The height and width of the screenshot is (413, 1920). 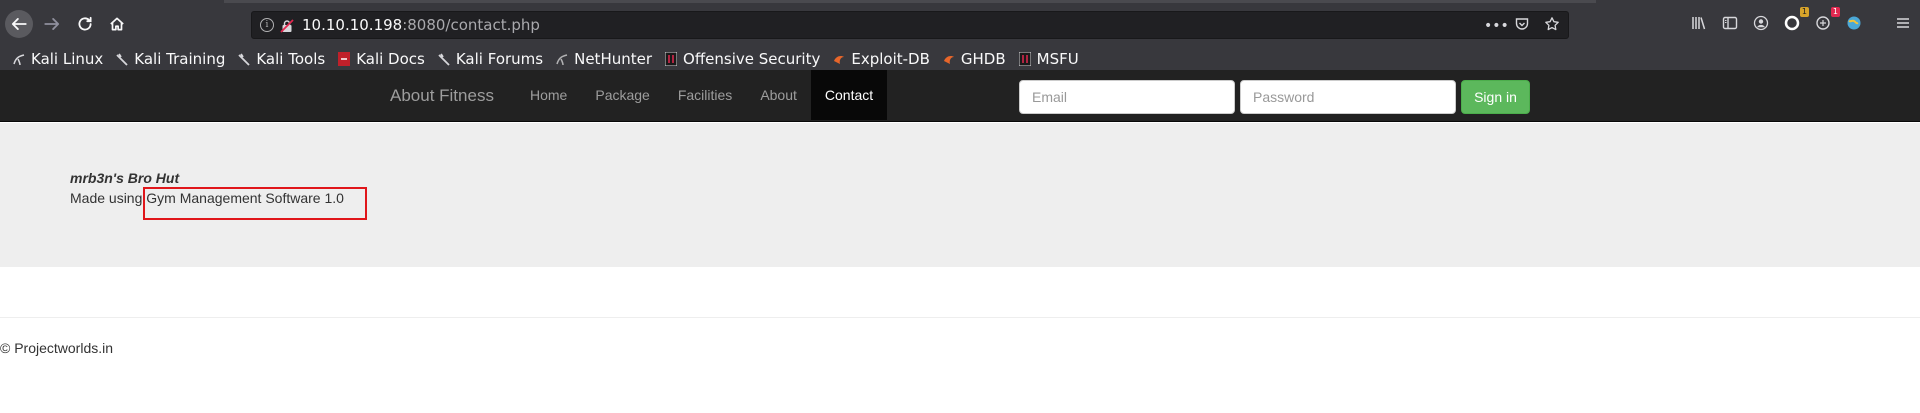 I want to click on sidebar-icon, so click(x=1730, y=23).